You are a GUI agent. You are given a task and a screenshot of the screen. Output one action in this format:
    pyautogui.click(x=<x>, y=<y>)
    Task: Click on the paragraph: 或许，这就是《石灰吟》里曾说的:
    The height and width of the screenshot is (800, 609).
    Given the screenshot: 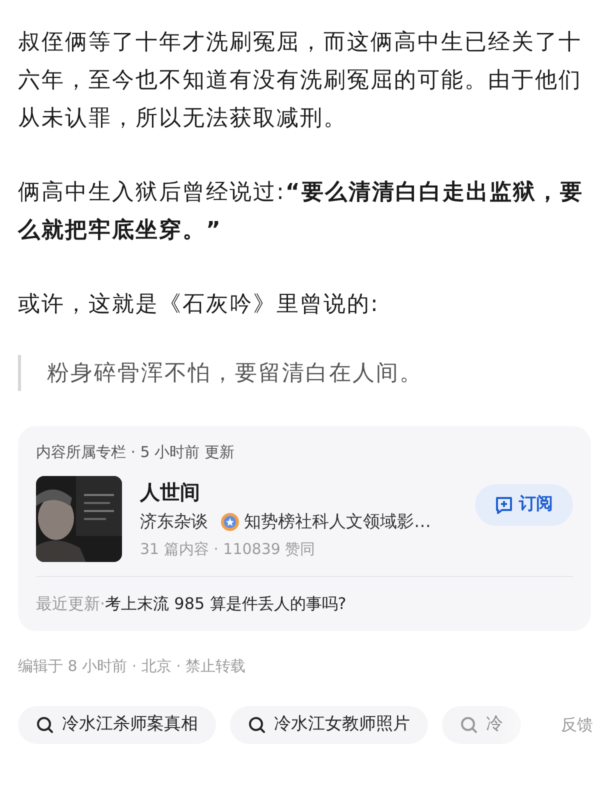 What is the action you would take?
    pyautogui.click(x=199, y=305)
    